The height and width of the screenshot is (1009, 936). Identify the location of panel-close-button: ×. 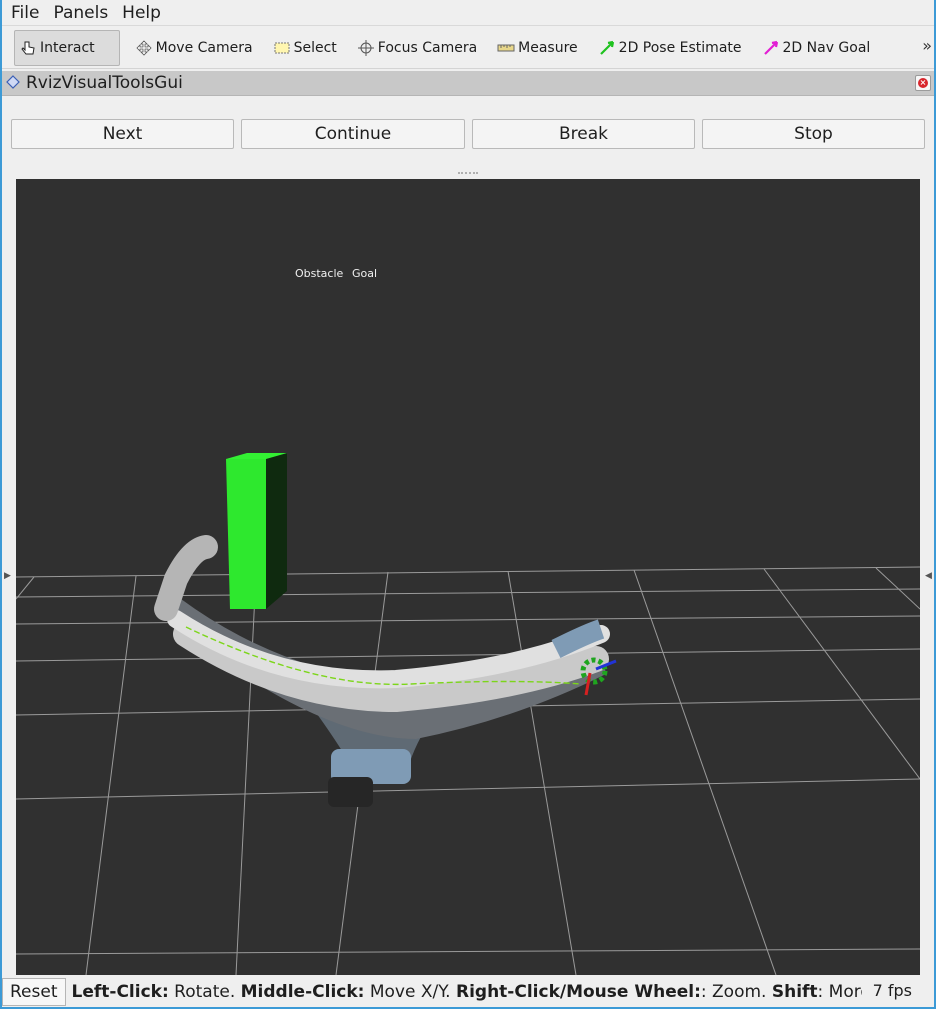
(923, 83).